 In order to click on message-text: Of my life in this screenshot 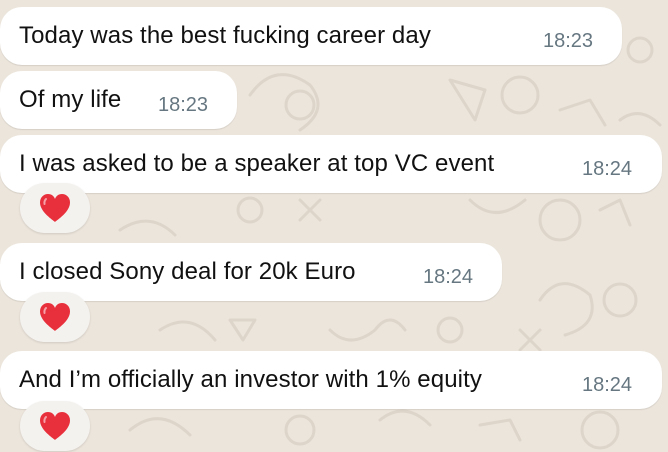, I will do `click(70, 99)`.